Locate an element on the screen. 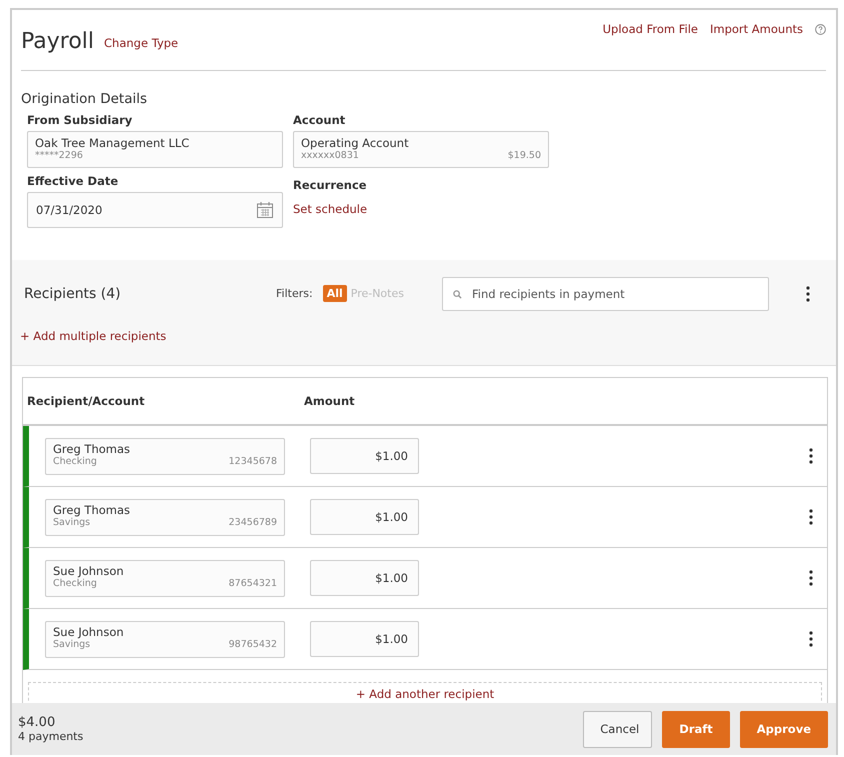 The width and height of the screenshot is (844, 757). recipient-field: Greg Thomas Savings 23456789 is located at coordinates (165, 517).